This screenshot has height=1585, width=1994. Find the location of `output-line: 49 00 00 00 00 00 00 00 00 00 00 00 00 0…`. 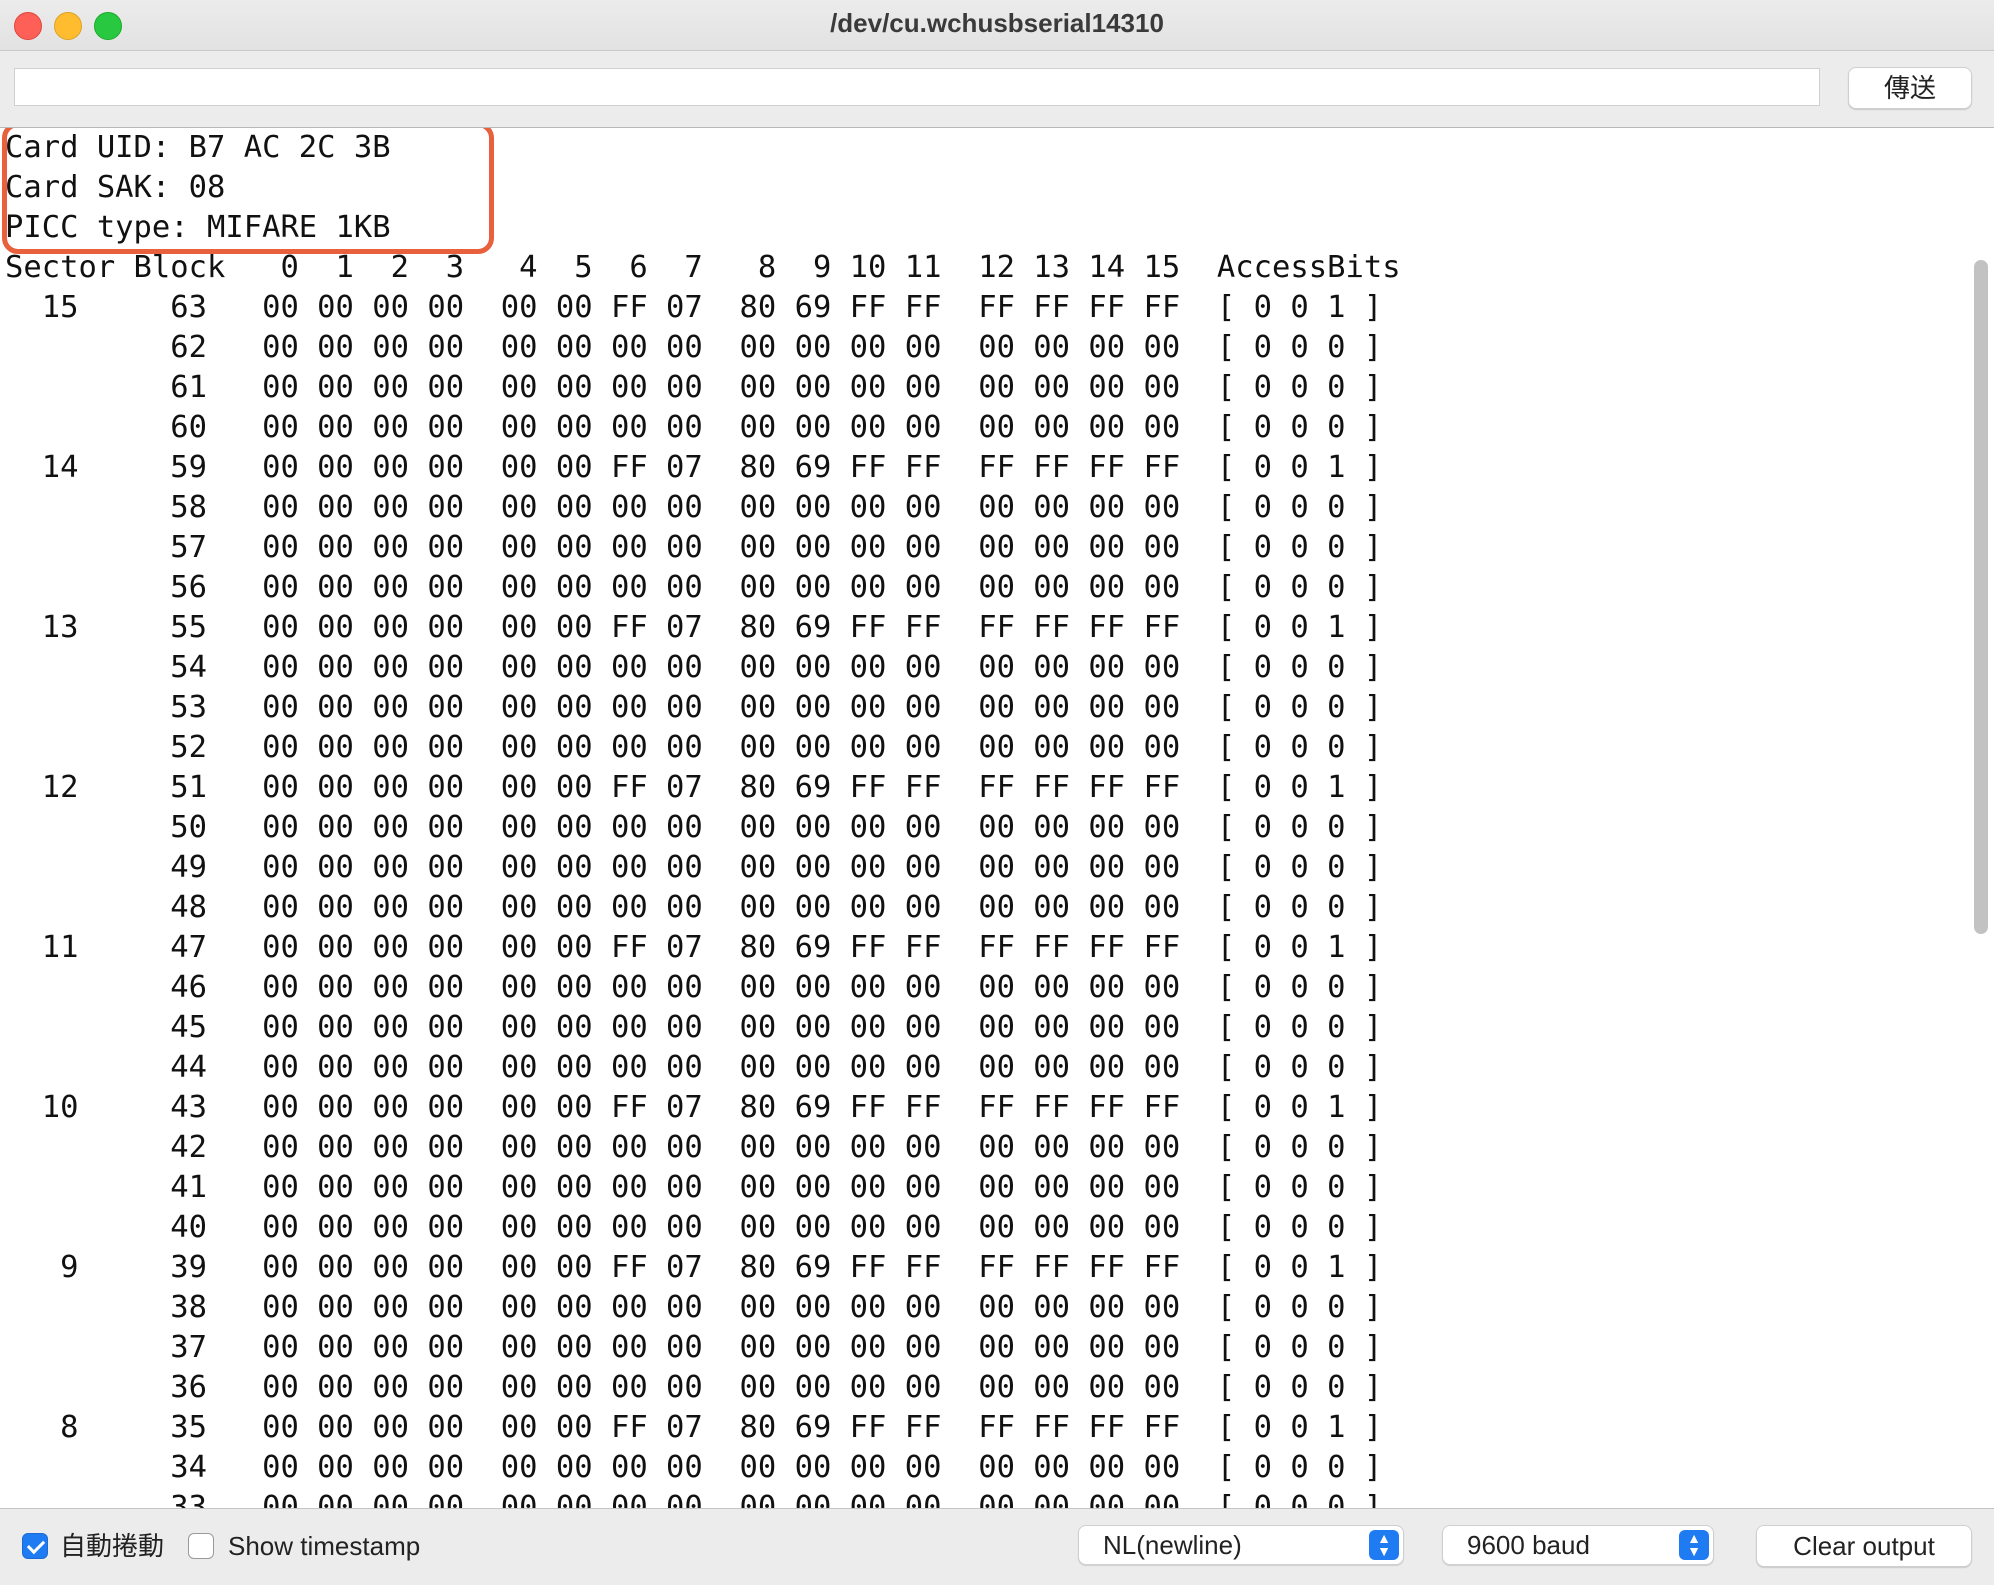

output-line: 49 00 00 00 00 00 00 00 00 00 00 00 00 0… is located at coordinates (694, 867).